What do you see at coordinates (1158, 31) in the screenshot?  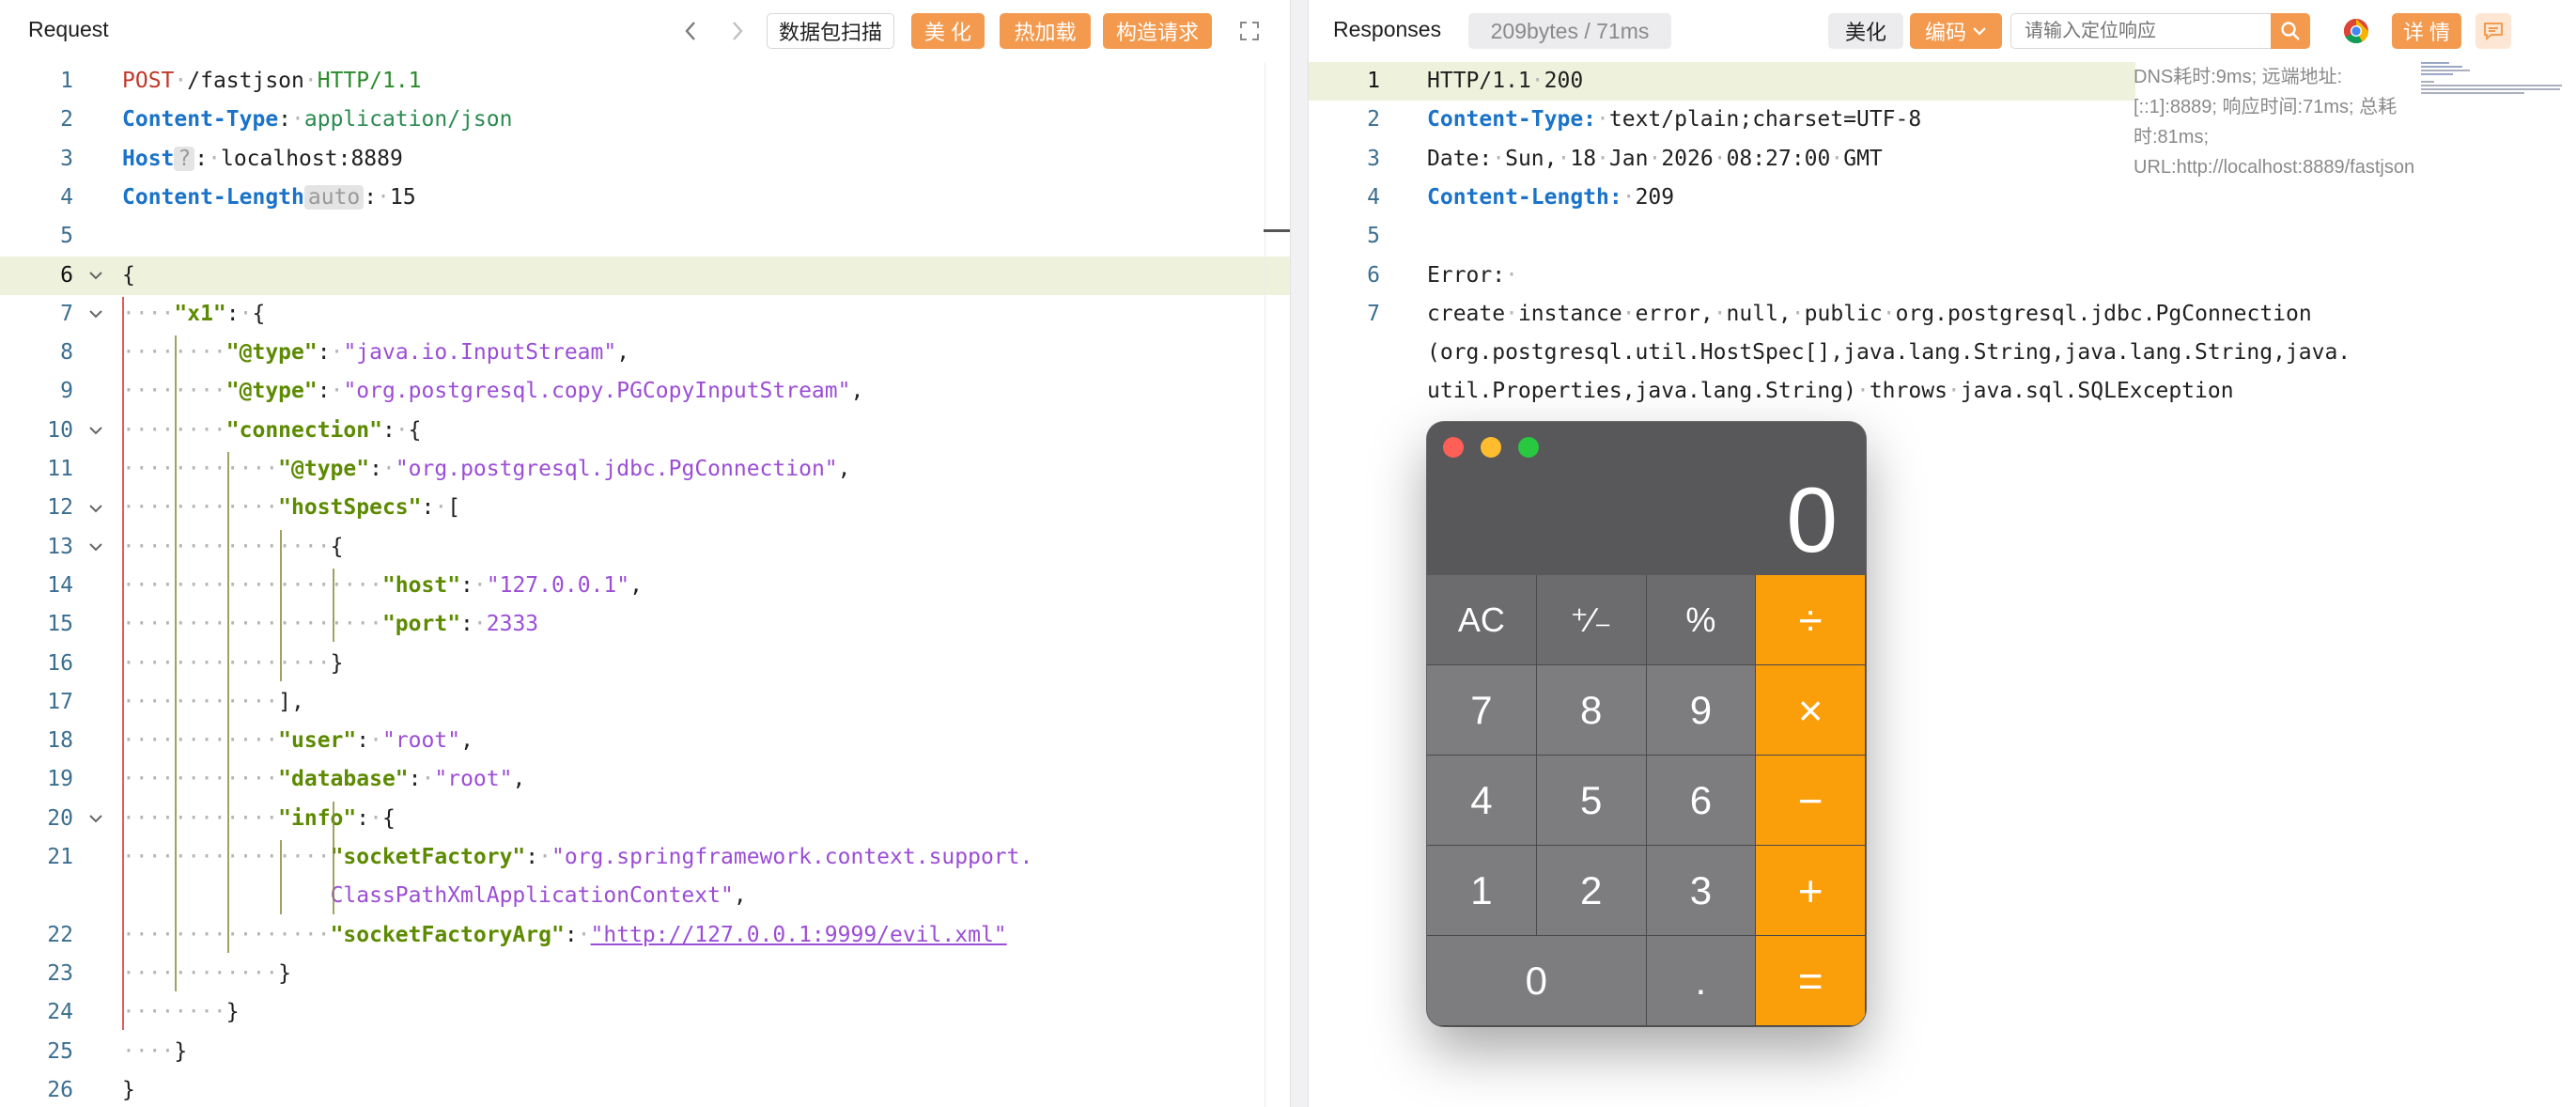 I see `build-request-button: 构造请求` at bounding box center [1158, 31].